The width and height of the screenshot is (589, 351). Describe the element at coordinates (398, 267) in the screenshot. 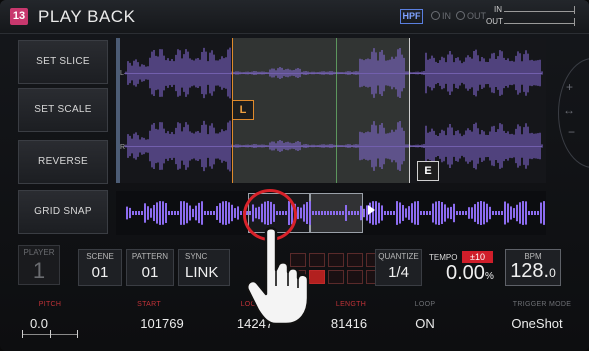

I see `quantize-box: QUANTIZE 1/4` at that location.